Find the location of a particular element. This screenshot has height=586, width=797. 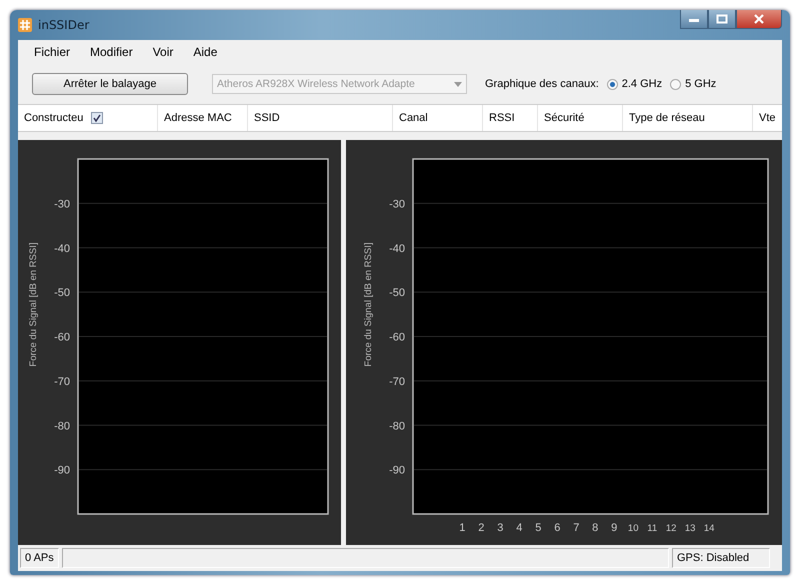

tick-label: 14 is located at coordinates (709, 528).